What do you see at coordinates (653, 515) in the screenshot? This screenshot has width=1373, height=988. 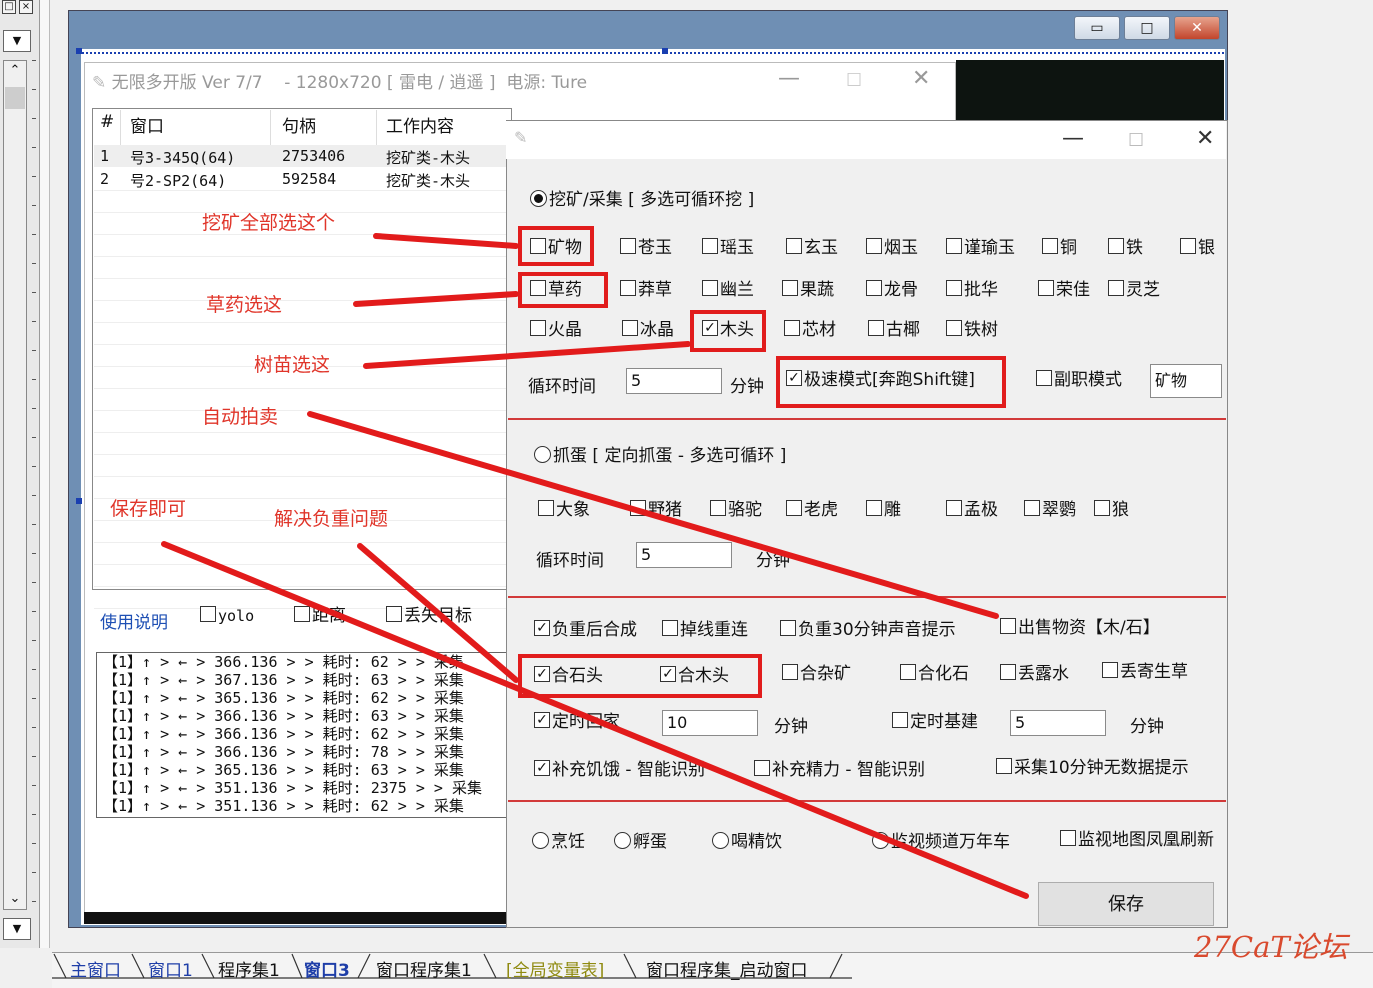 I see `arrow-auction` at bounding box center [653, 515].